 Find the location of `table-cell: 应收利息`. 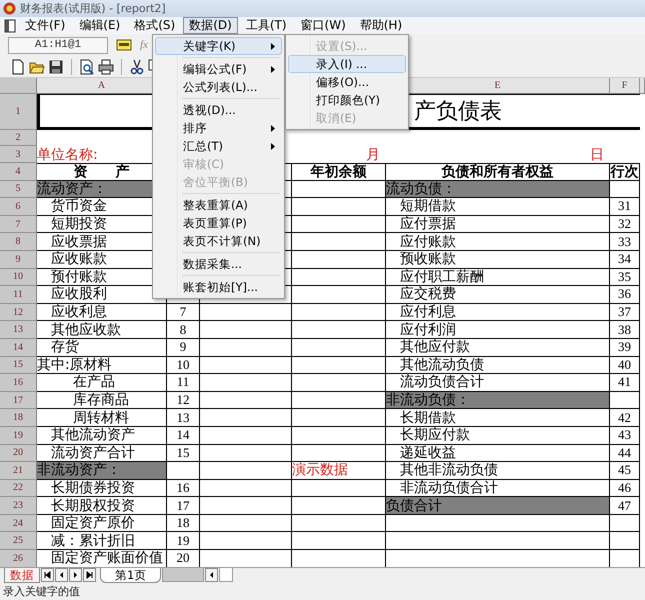

table-cell: 应收利息 is located at coordinates (102, 313).